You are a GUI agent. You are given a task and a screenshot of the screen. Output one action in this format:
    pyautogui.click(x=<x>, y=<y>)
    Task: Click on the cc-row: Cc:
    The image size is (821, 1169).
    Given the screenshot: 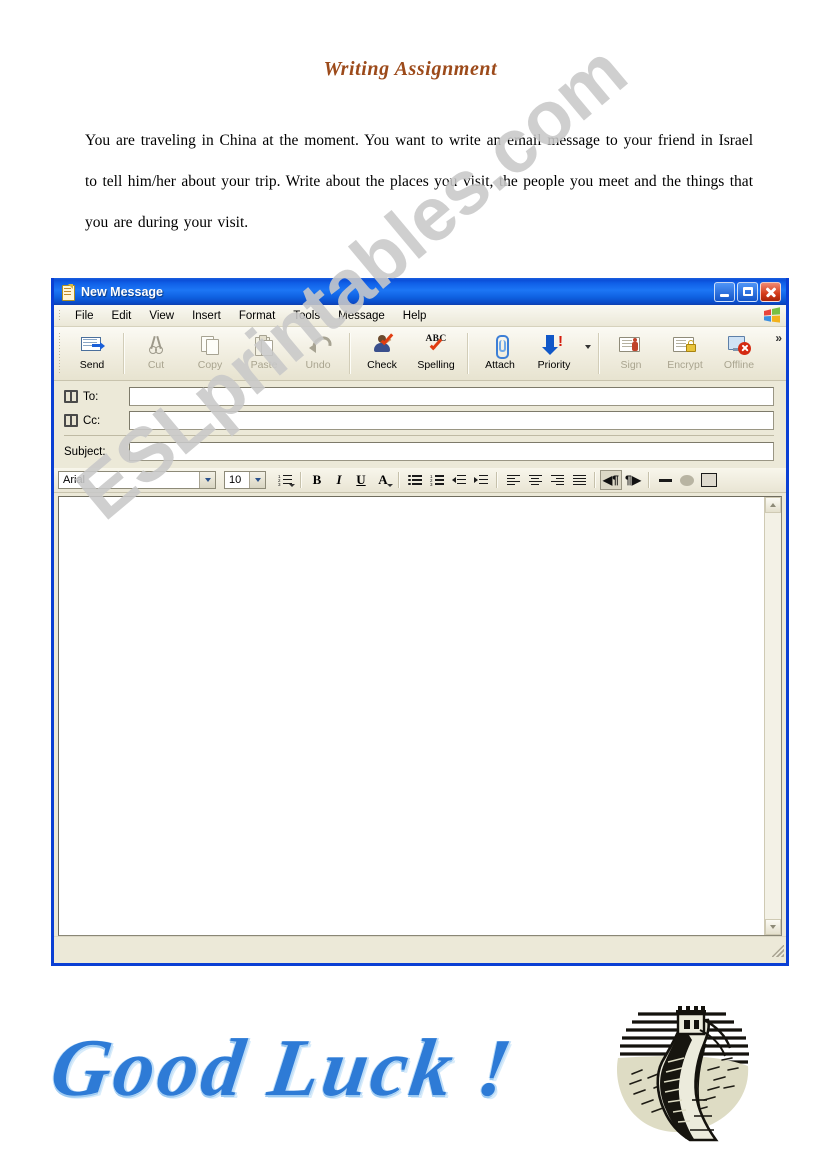 What is the action you would take?
    pyautogui.click(x=419, y=420)
    